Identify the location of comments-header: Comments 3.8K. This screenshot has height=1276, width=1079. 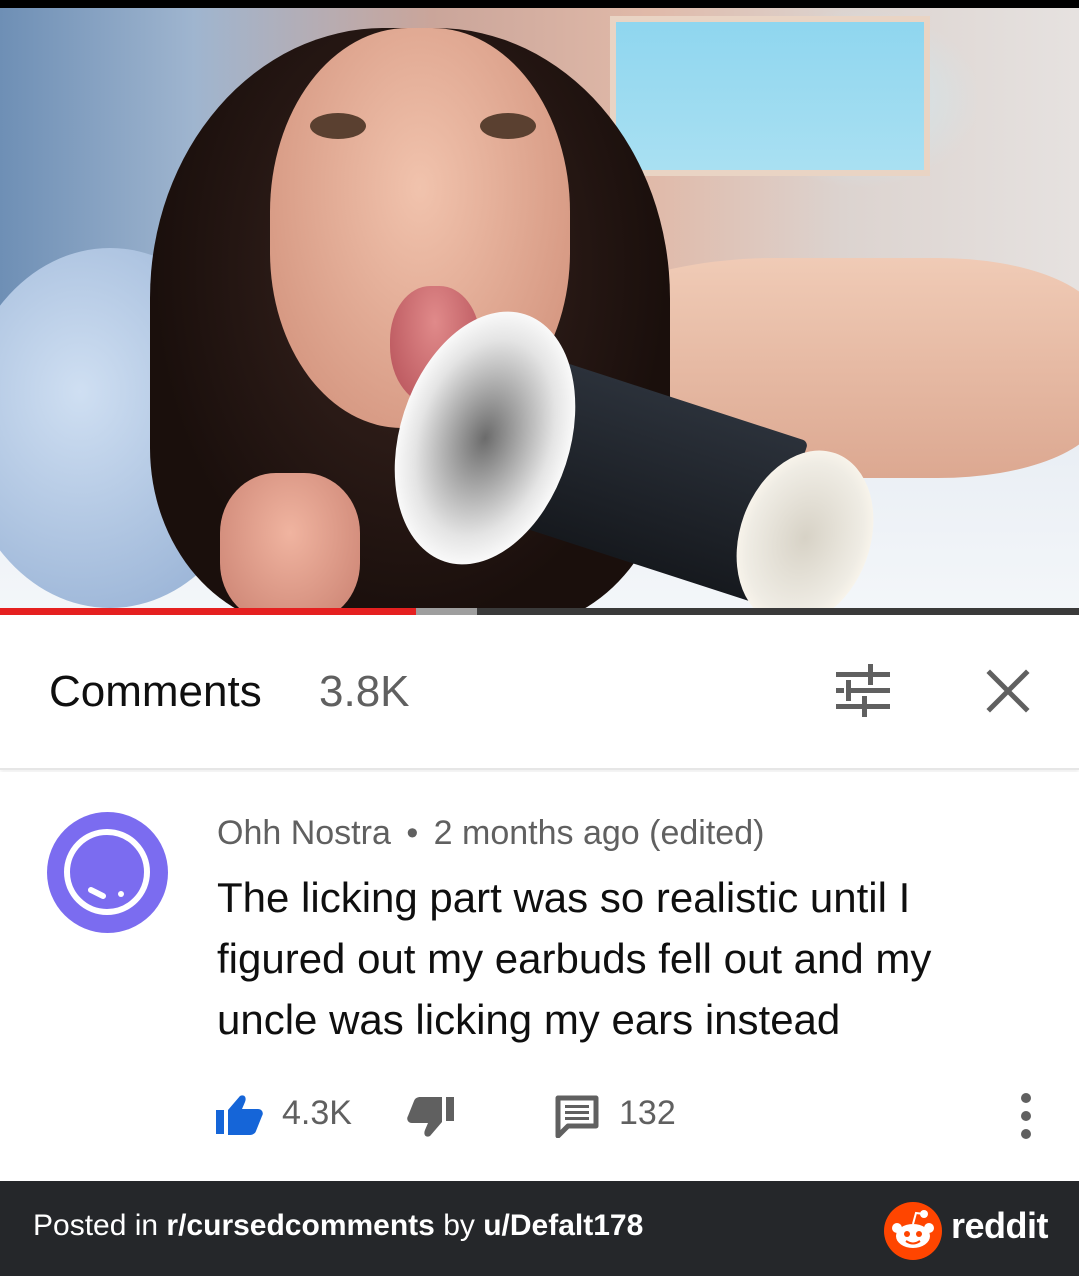
(539, 692).